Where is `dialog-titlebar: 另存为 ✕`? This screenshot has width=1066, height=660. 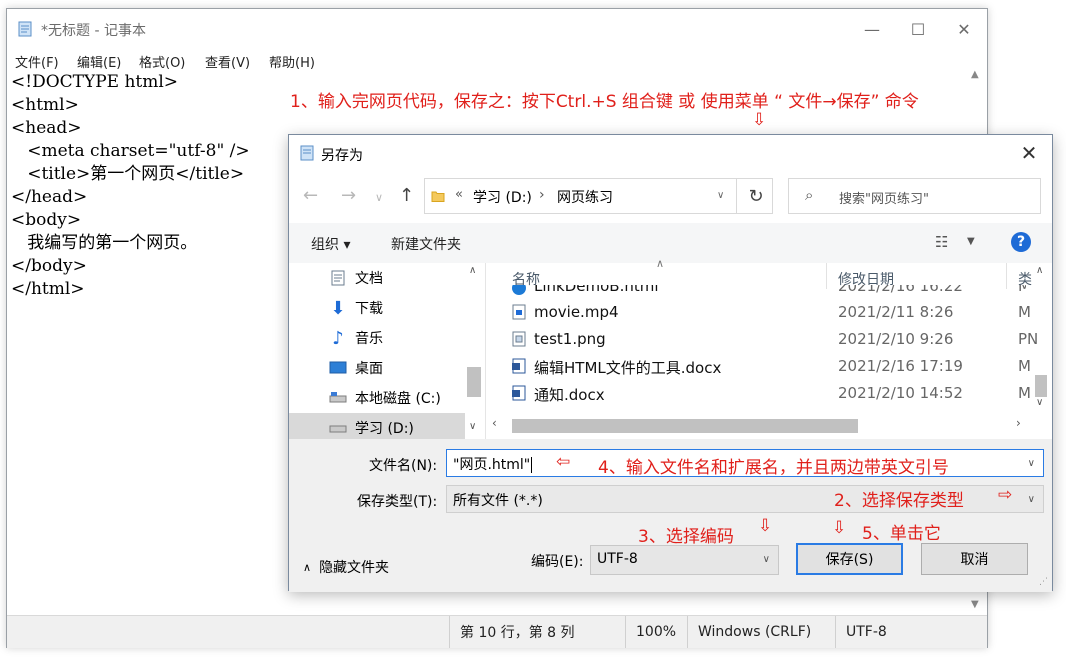
dialog-titlebar: 另存为 ✕ is located at coordinates (670, 153).